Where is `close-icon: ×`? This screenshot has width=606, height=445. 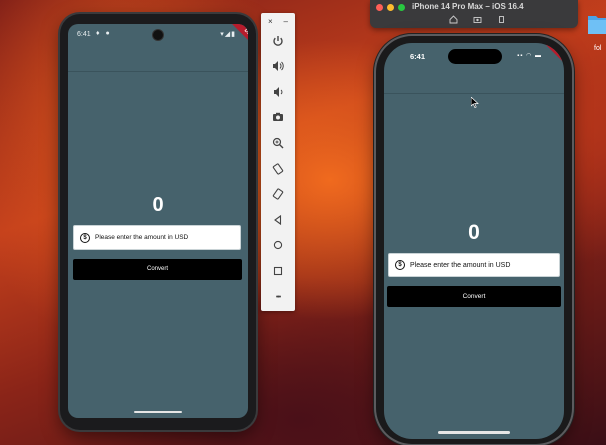 close-icon: × is located at coordinates (270, 21).